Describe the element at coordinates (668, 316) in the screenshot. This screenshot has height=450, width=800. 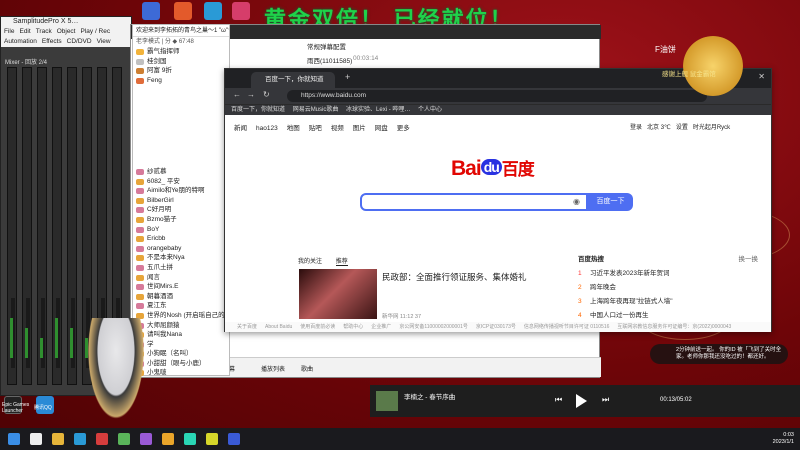
I see `hot-item: 4 中国人口过一份再生` at that location.